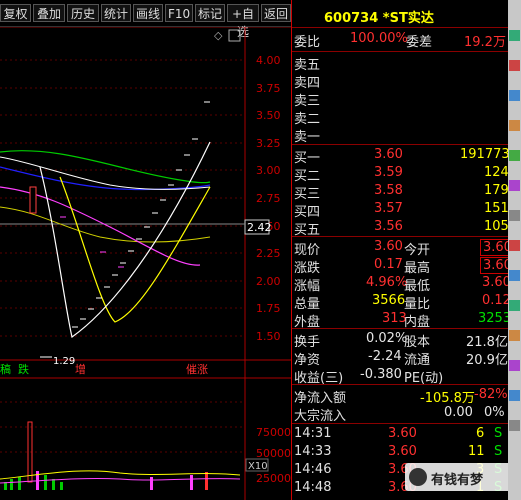  Describe the element at coordinates (307, 119) in the screenshot. I see `sell-row: 卖二` at that location.